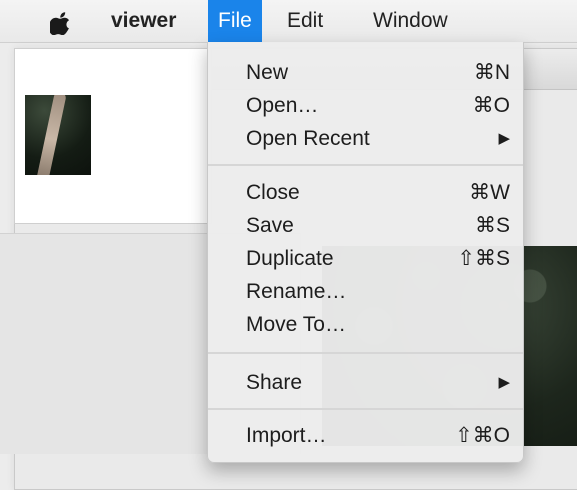 The width and height of the screenshot is (577, 490). What do you see at coordinates (51, 135) in the screenshot?
I see `thumbnail-road-detail` at bounding box center [51, 135].